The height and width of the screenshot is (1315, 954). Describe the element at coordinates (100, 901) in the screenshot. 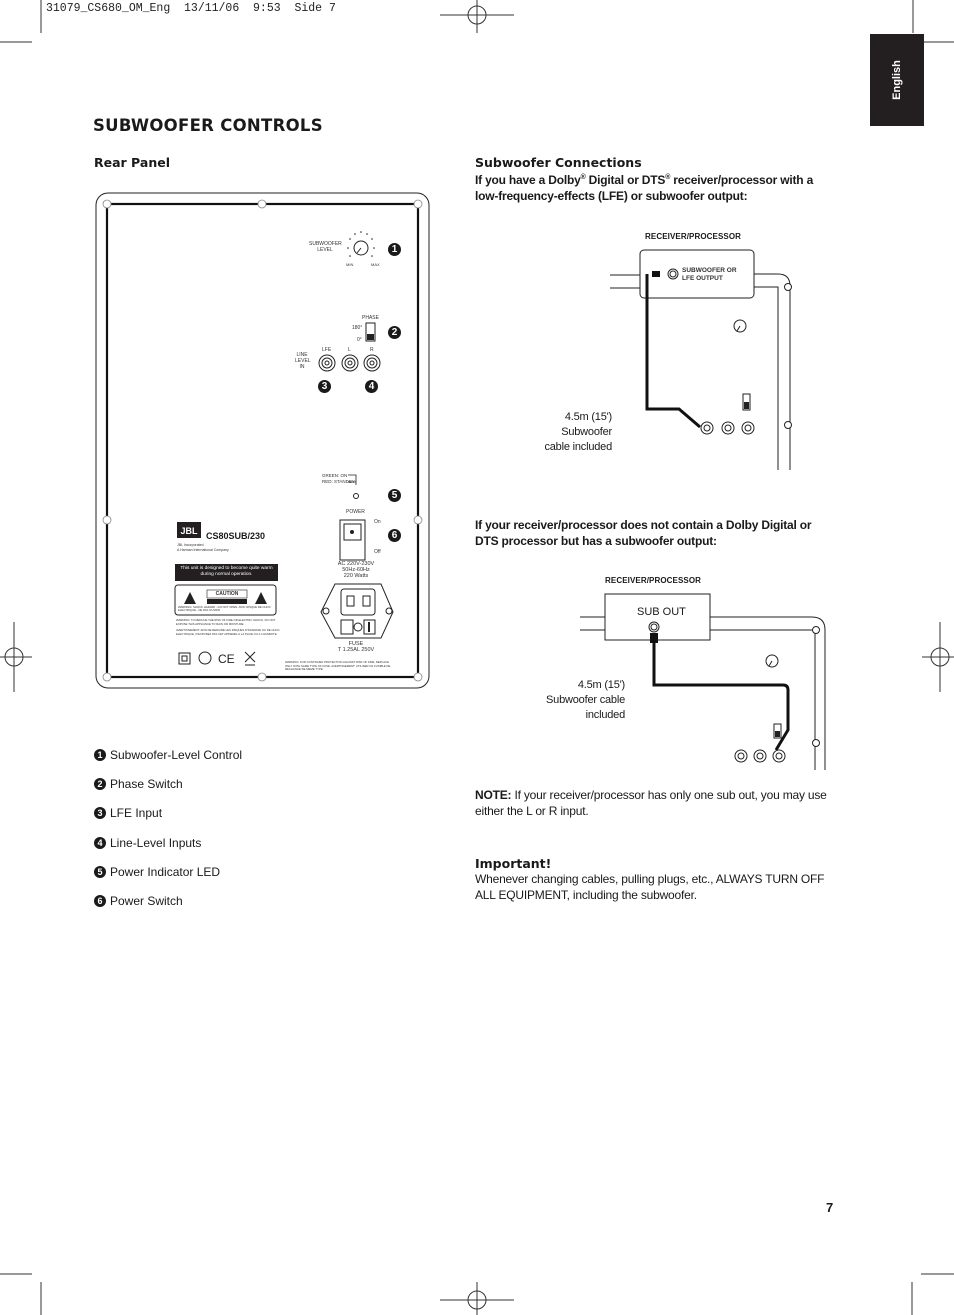

I see `legend-number: 6` at that location.